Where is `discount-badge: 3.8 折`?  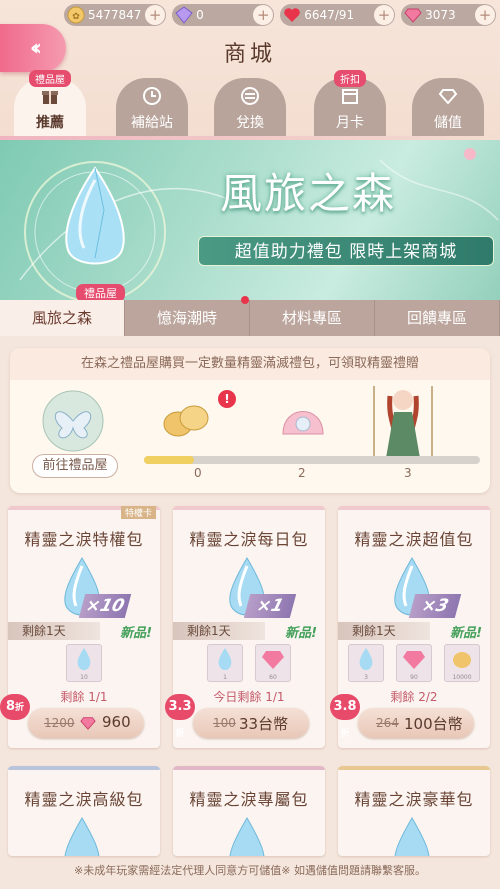 discount-badge: 3.8 折 is located at coordinates (345, 716).